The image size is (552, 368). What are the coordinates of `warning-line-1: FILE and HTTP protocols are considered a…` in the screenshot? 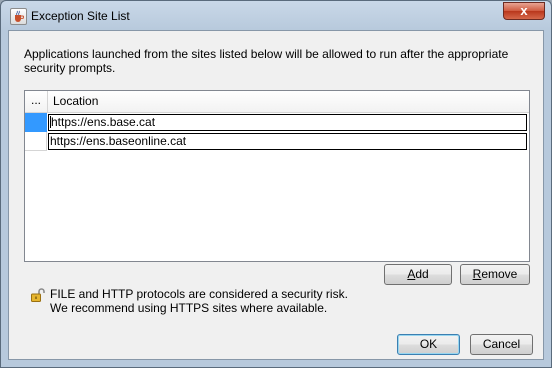 It's located at (199, 294).